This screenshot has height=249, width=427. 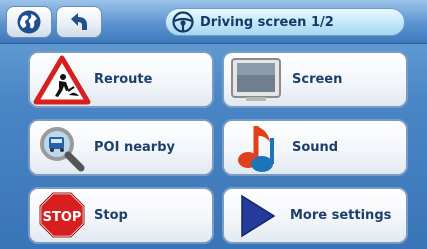 I want to click on play-arrow-icon, so click(x=256, y=216).